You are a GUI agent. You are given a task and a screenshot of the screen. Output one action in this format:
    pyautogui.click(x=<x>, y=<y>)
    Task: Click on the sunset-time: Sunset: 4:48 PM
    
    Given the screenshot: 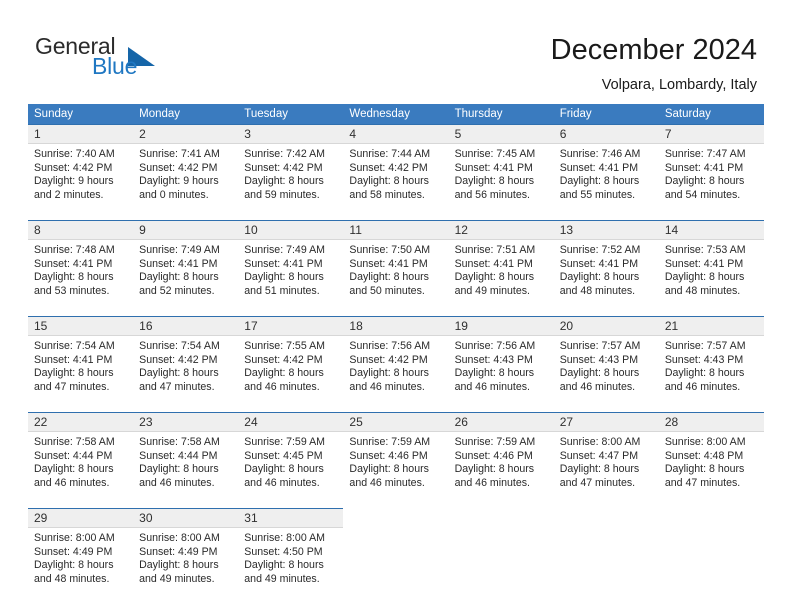 What is the action you would take?
    pyautogui.click(x=704, y=455)
    